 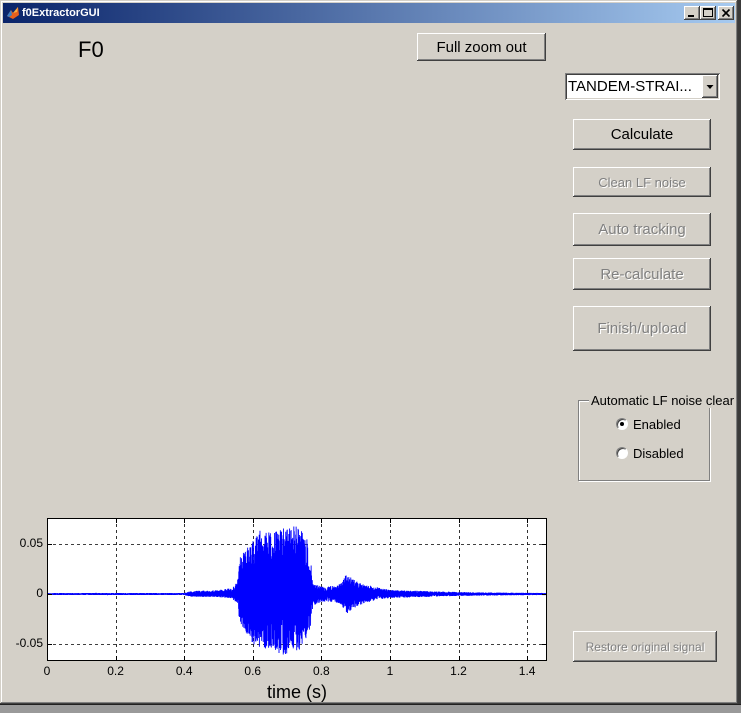 I want to click on window-title: f0ExtractorGUI, so click(x=61, y=13).